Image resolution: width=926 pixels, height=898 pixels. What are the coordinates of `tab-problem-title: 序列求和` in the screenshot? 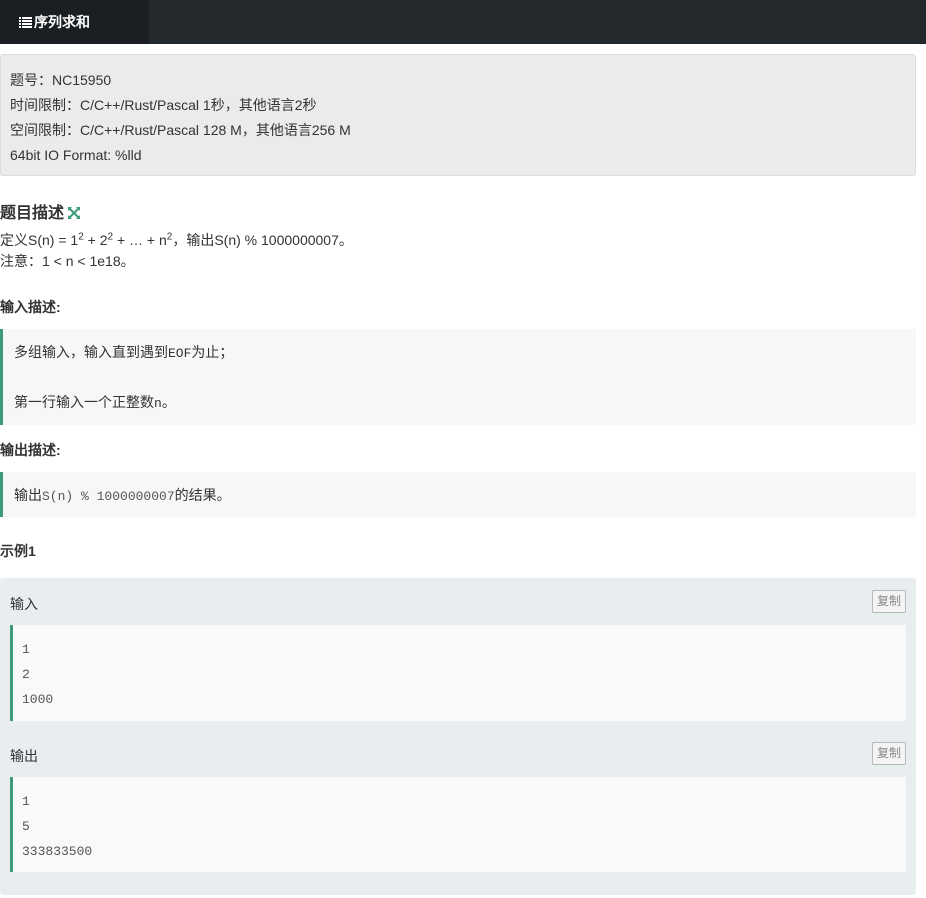 It's located at (74, 22).